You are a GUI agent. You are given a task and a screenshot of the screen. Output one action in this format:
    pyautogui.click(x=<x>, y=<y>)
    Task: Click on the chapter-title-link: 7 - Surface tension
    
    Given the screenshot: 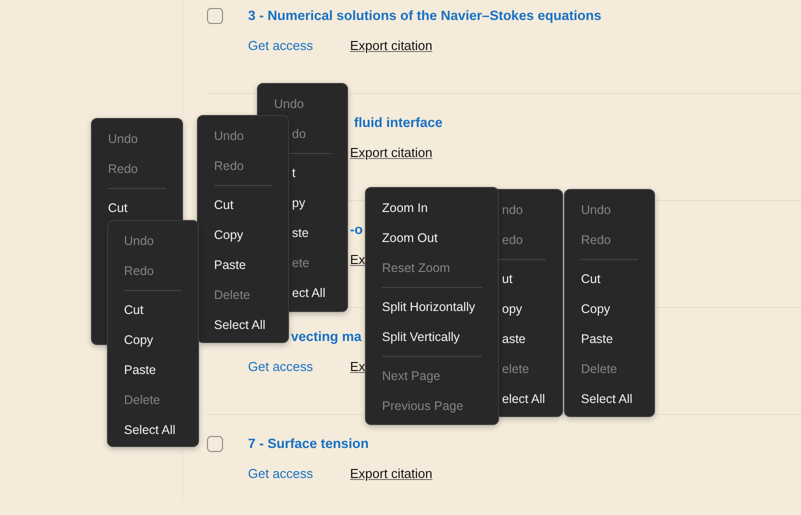 What is the action you would take?
    pyautogui.click(x=308, y=444)
    